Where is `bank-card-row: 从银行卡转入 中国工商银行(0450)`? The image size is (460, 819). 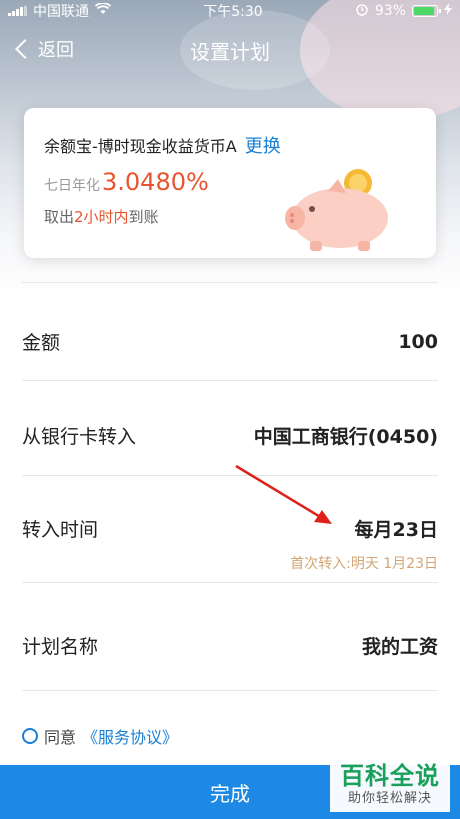 bank-card-row: 从银行卡转入 中国工商银行(0450) is located at coordinates (230, 435).